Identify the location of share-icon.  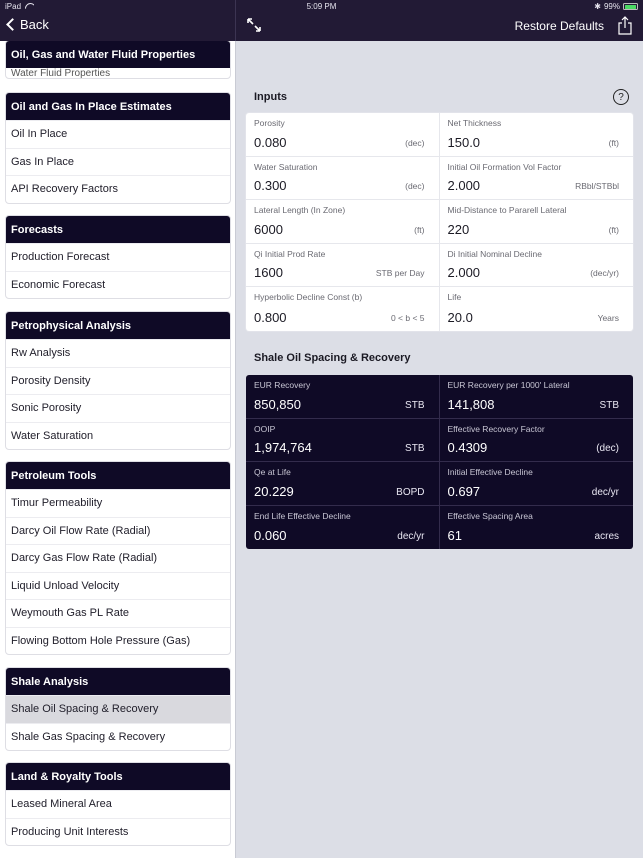
(625, 25).